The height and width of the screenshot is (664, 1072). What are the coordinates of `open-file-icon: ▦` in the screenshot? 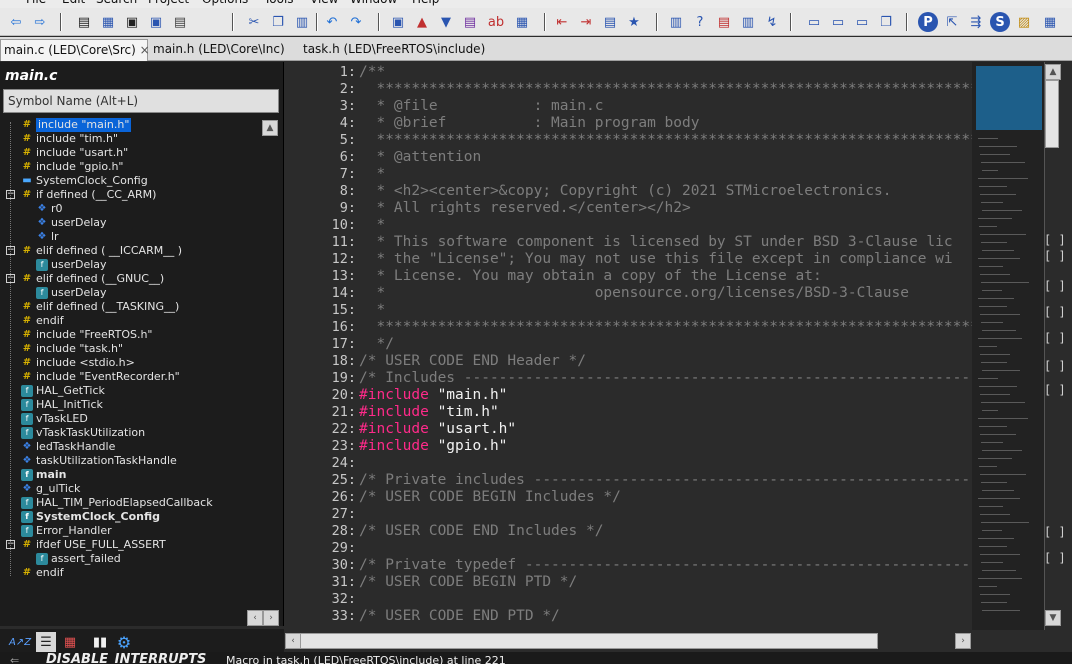 It's located at (108, 22).